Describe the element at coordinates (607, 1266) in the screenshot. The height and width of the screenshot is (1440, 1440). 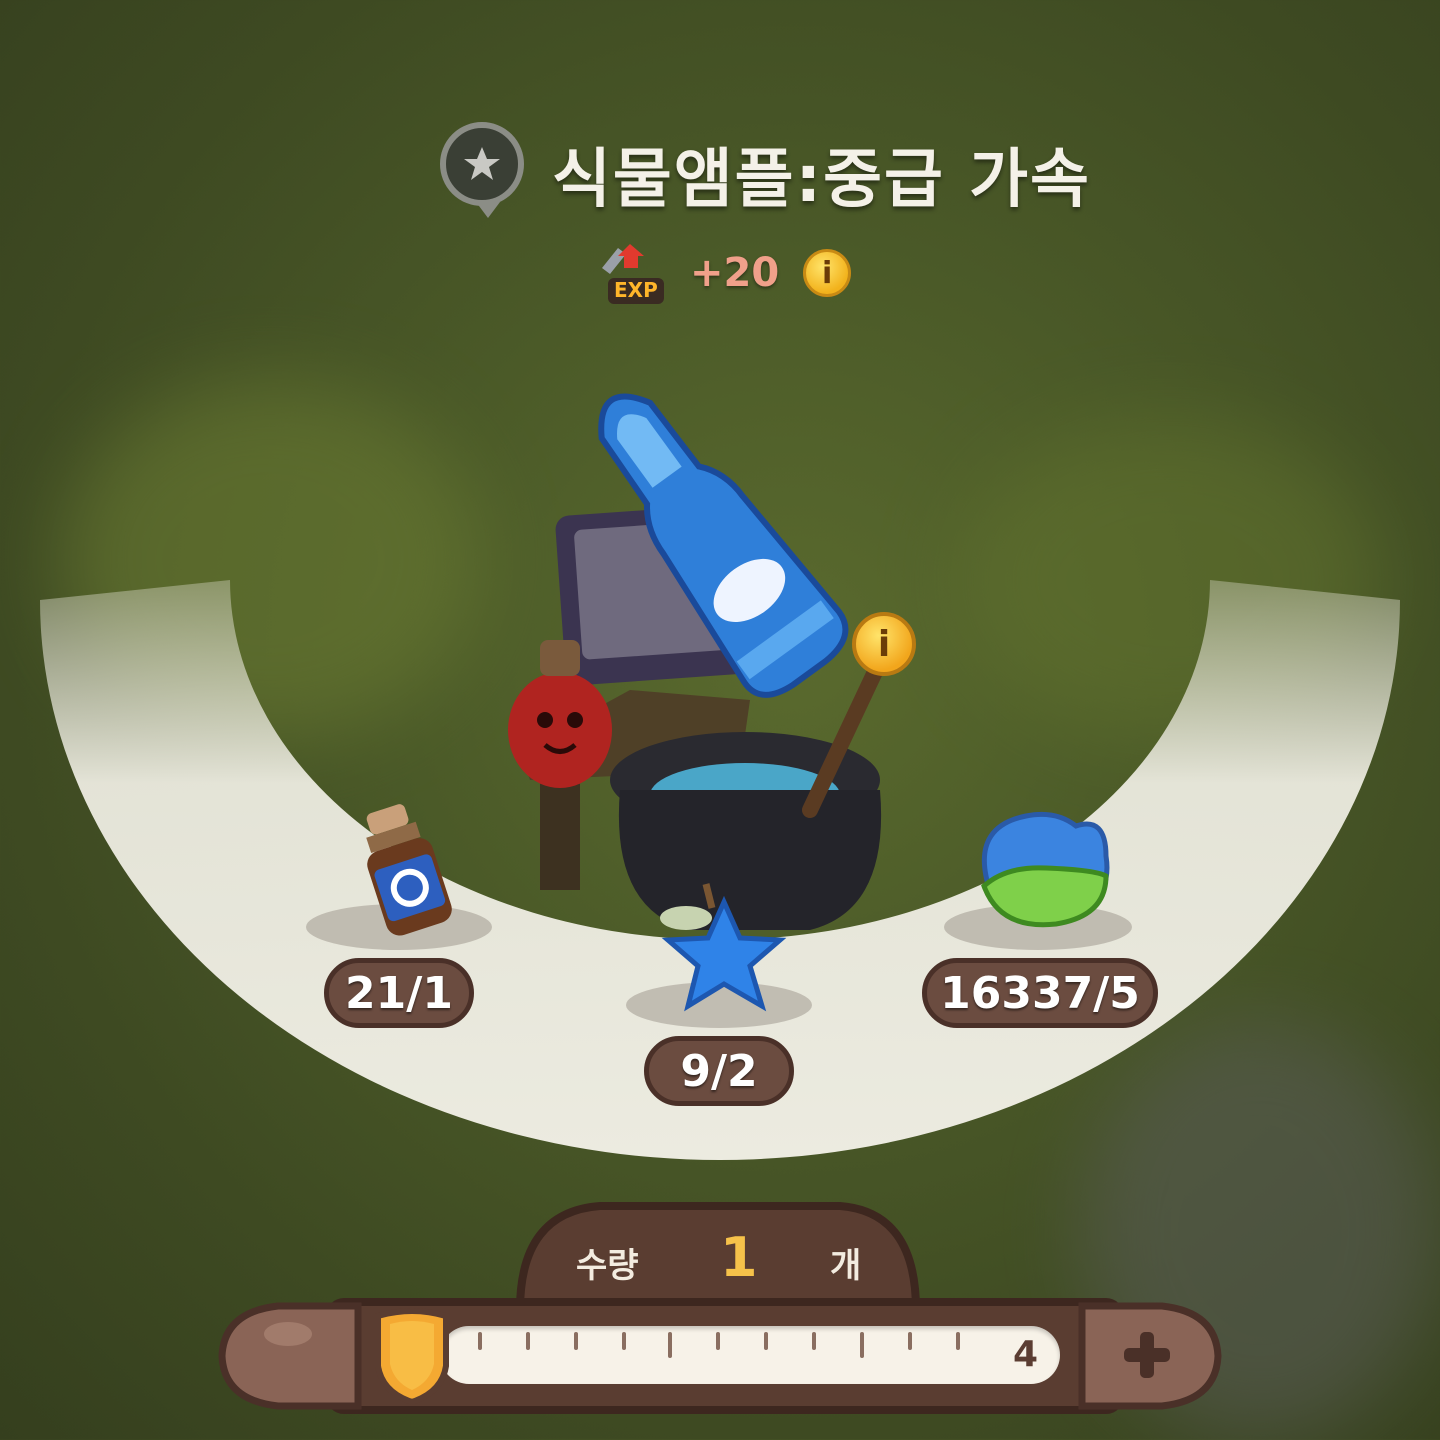
I see `quantity-label: 수량` at that location.